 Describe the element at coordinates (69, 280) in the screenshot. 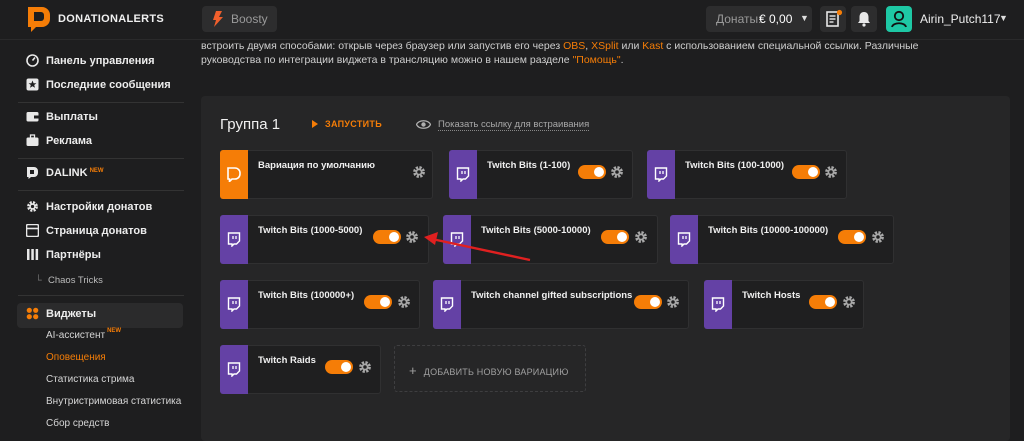

I see `sidebar-subitem-chaos-tricks: └ Chaos Tricks` at that location.